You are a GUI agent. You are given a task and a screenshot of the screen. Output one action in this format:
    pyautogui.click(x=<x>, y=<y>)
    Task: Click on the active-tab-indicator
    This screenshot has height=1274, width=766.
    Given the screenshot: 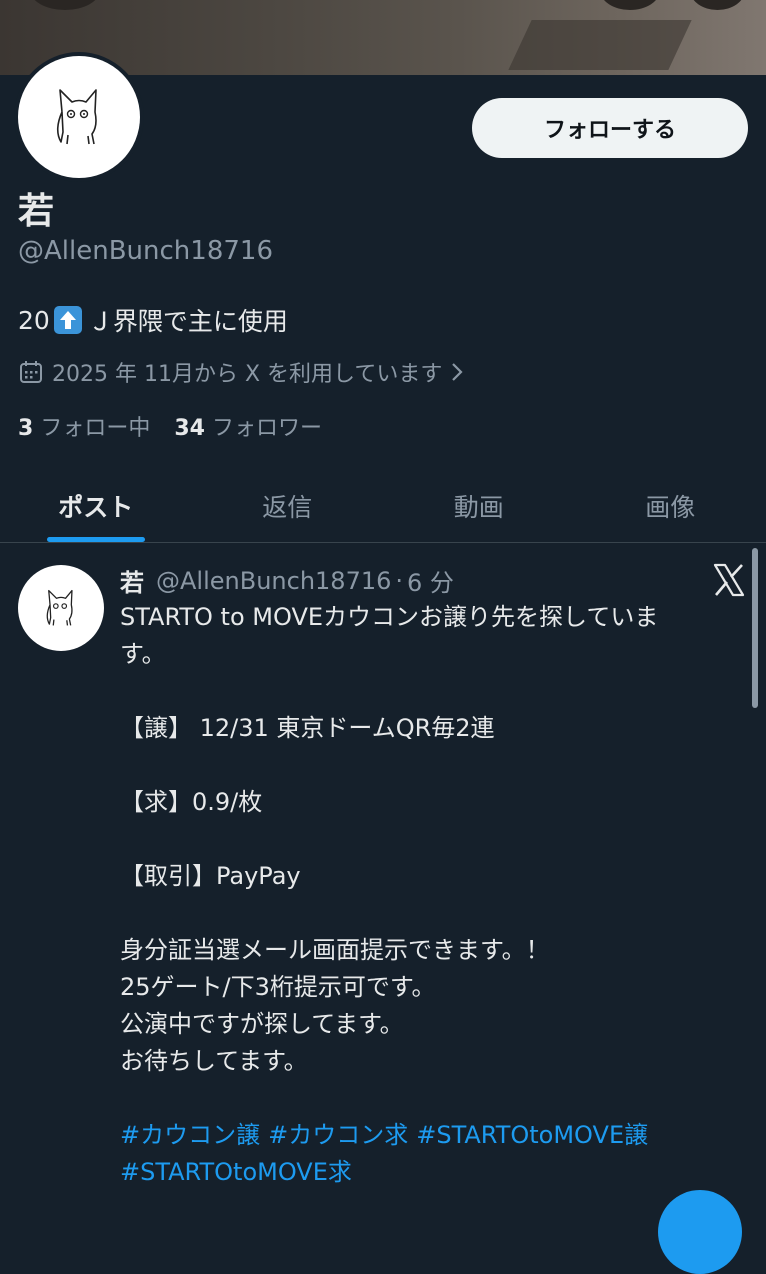 What is the action you would take?
    pyautogui.click(x=96, y=539)
    